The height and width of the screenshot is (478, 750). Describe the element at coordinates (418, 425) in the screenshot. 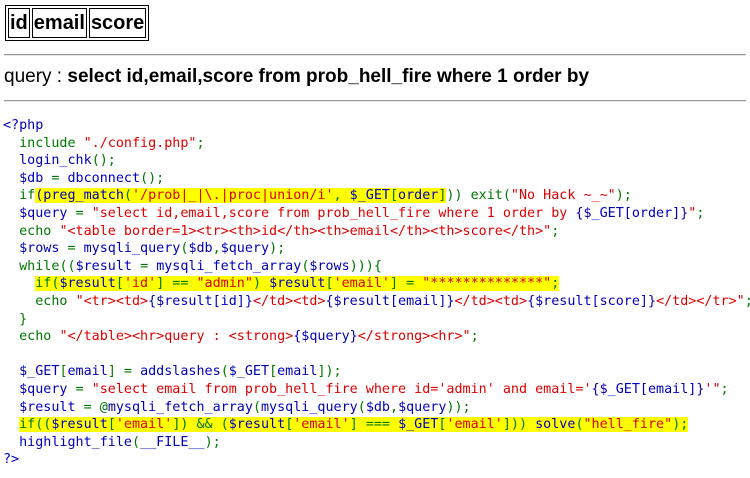

I see `highlighted-code-token: $_GET` at that location.